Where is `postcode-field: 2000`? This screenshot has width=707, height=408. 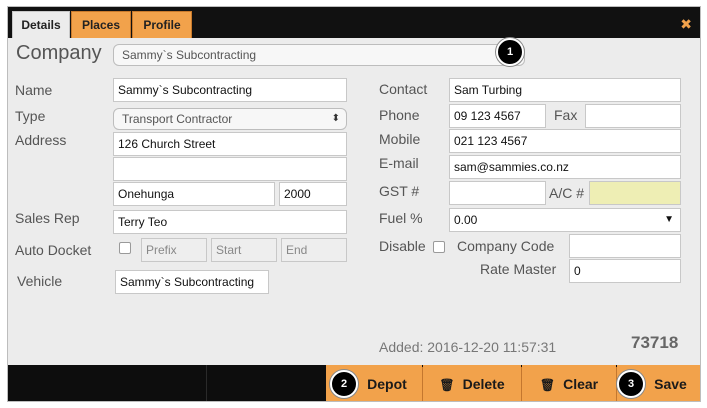
postcode-field: 2000 is located at coordinates (313, 194).